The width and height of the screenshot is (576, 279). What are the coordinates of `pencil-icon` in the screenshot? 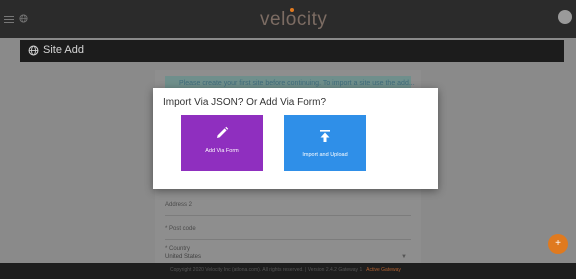 It's located at (223, 132).